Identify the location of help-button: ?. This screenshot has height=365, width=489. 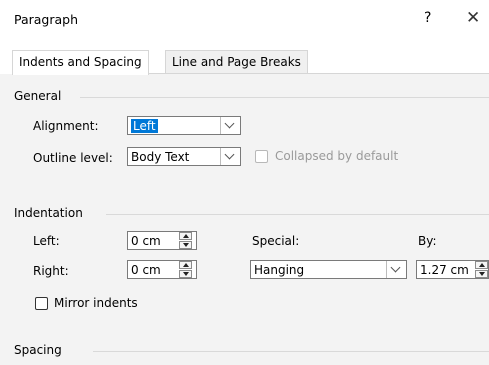
(427, 18).